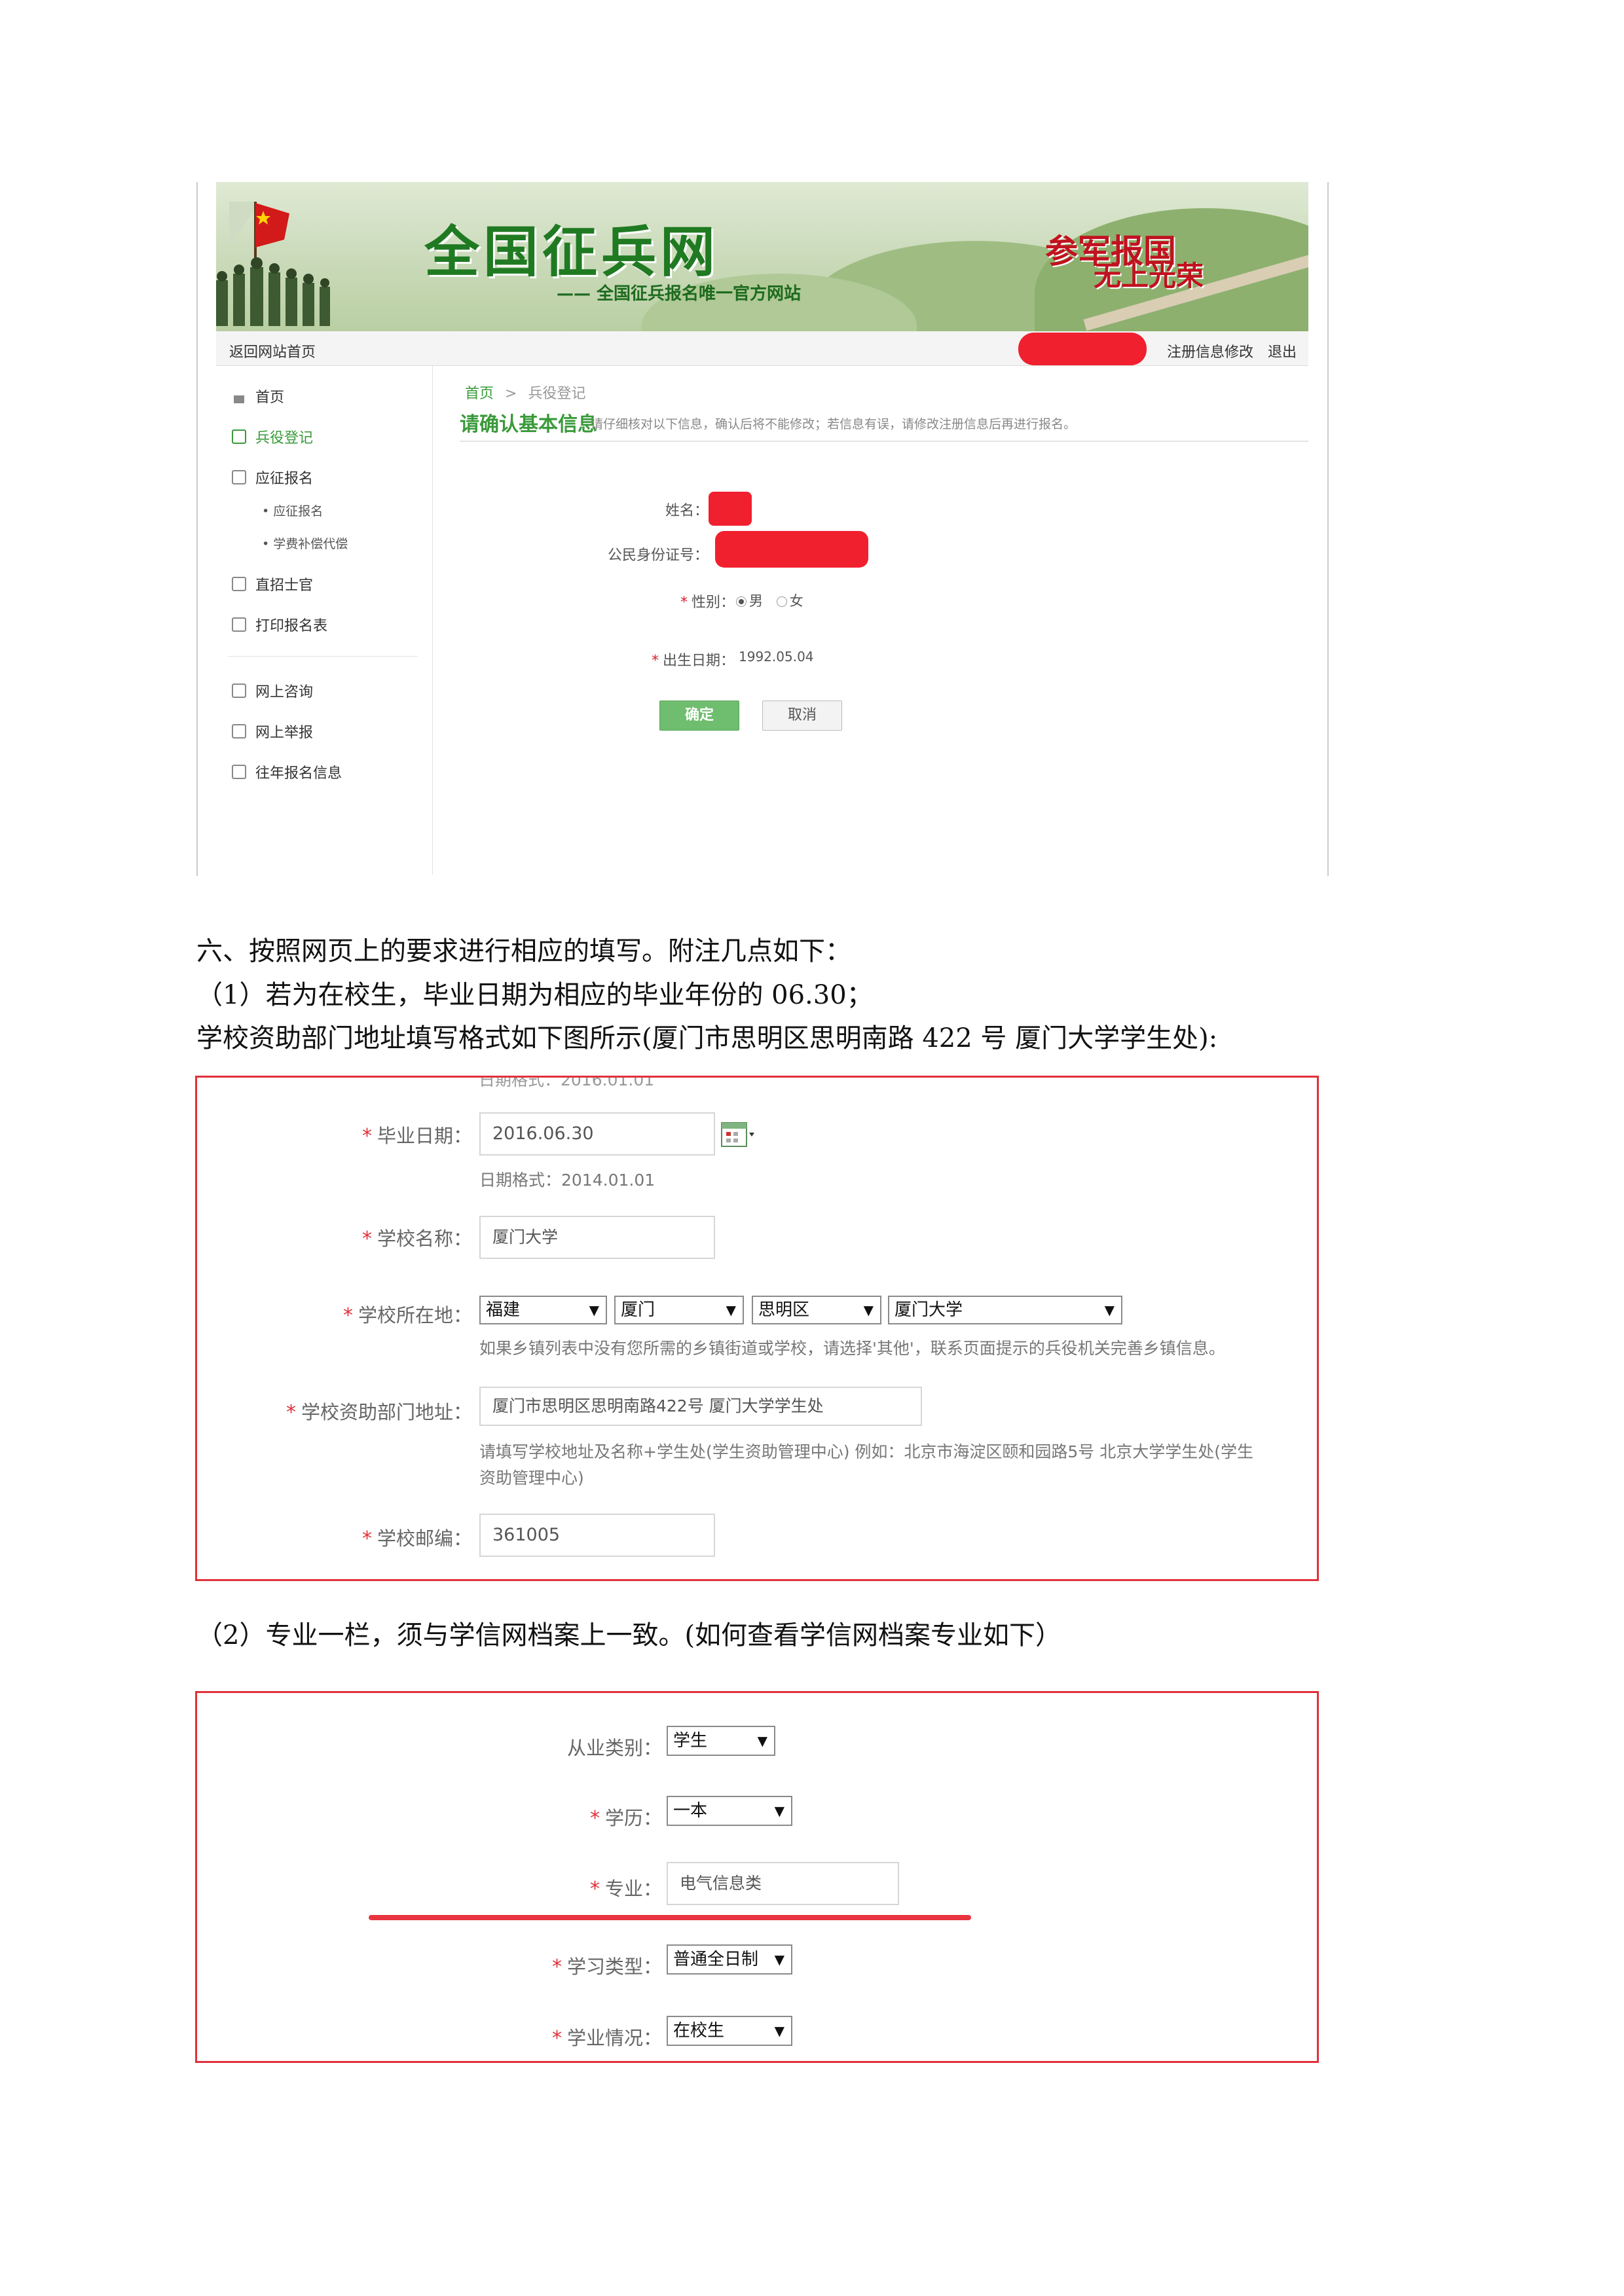  Describe the element at coordinates (721, 1741) in the screenshot. I see `occupation-select: 学生 ▼` at that location.